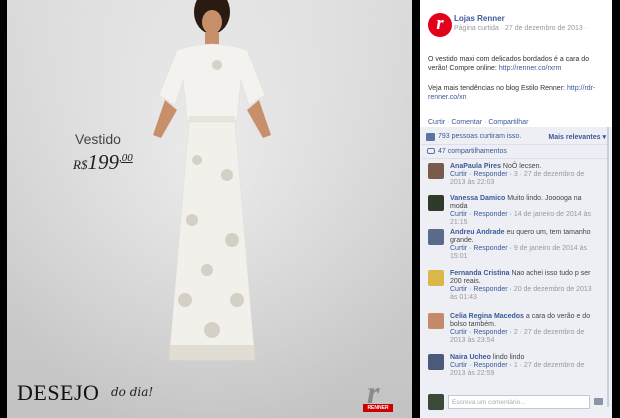 Image resolution: width=620 pixels, height=418 pixels. What do you see at coordinates (480, 273) in the screenshot?
I see `comment-author: Fernanda Cristina` at bounding box center [480, 273].